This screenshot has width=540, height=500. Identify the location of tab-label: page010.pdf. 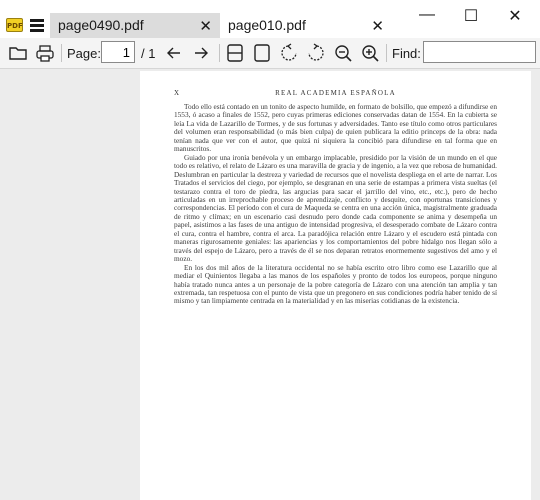
(267, 25).